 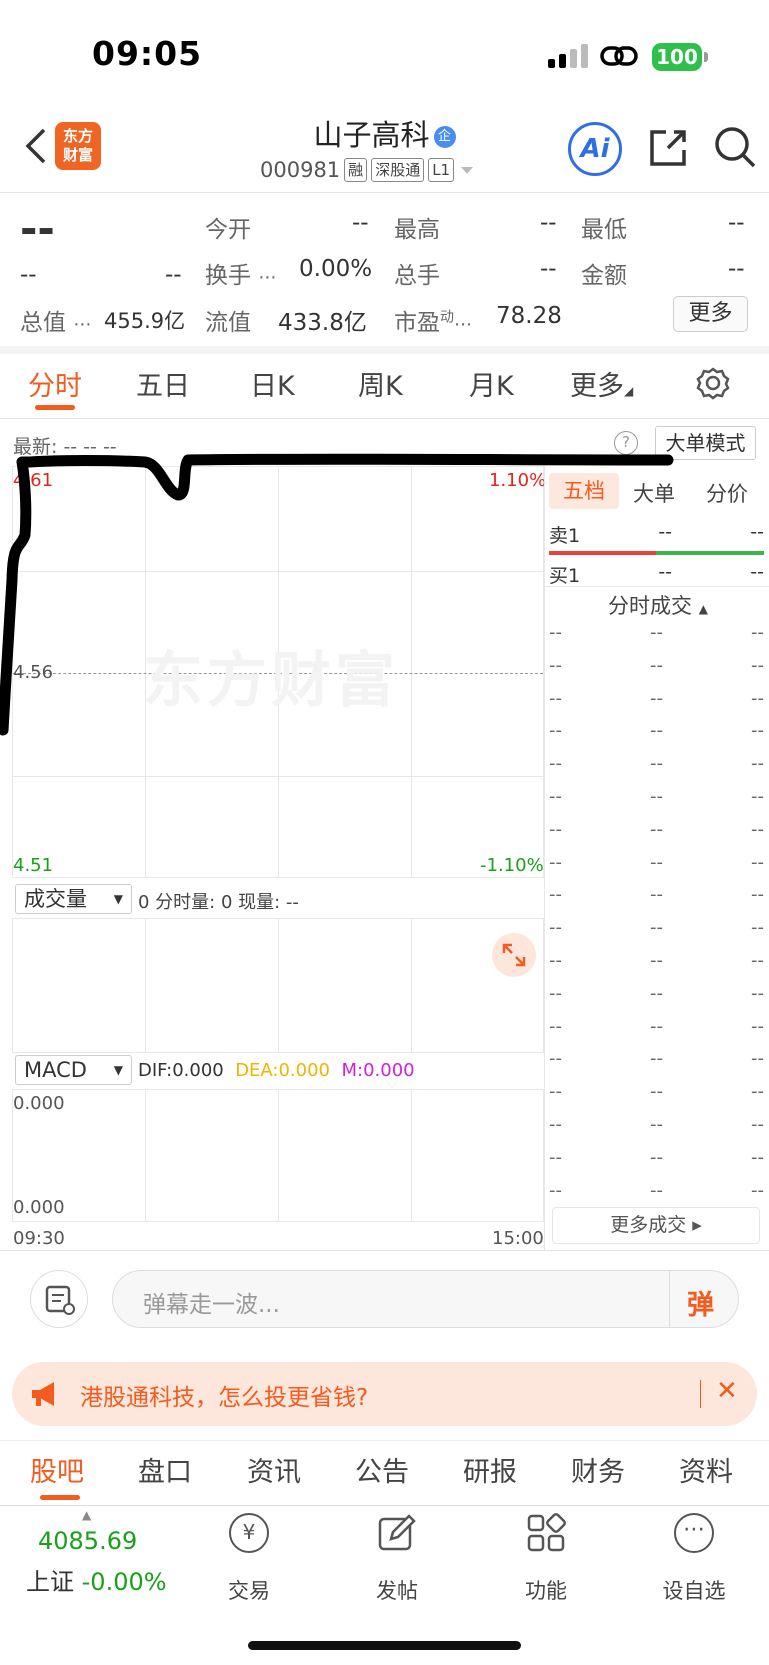 I want to click on watchlist-icon: ⋯, so click(x=694, y=1533).